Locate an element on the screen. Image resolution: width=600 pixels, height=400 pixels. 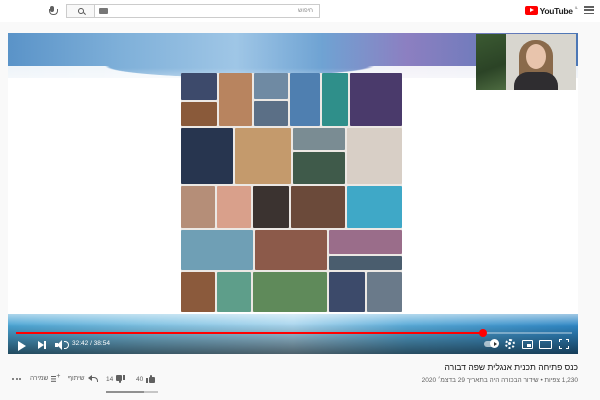
sentiment-bar is located at coordinates (132, 392).